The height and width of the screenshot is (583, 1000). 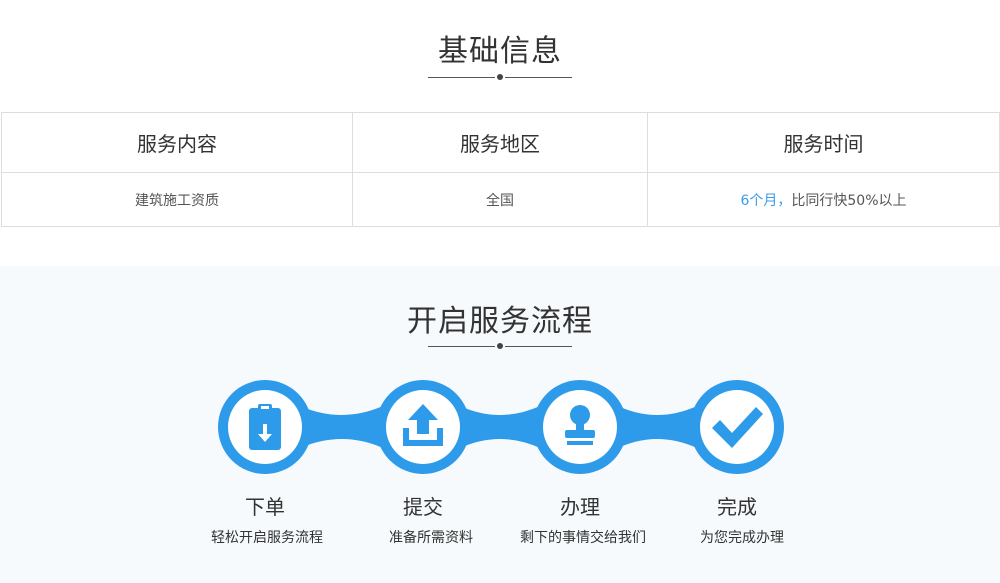 I want to click on clipboard-download-icon, so click(x=265, y=427).